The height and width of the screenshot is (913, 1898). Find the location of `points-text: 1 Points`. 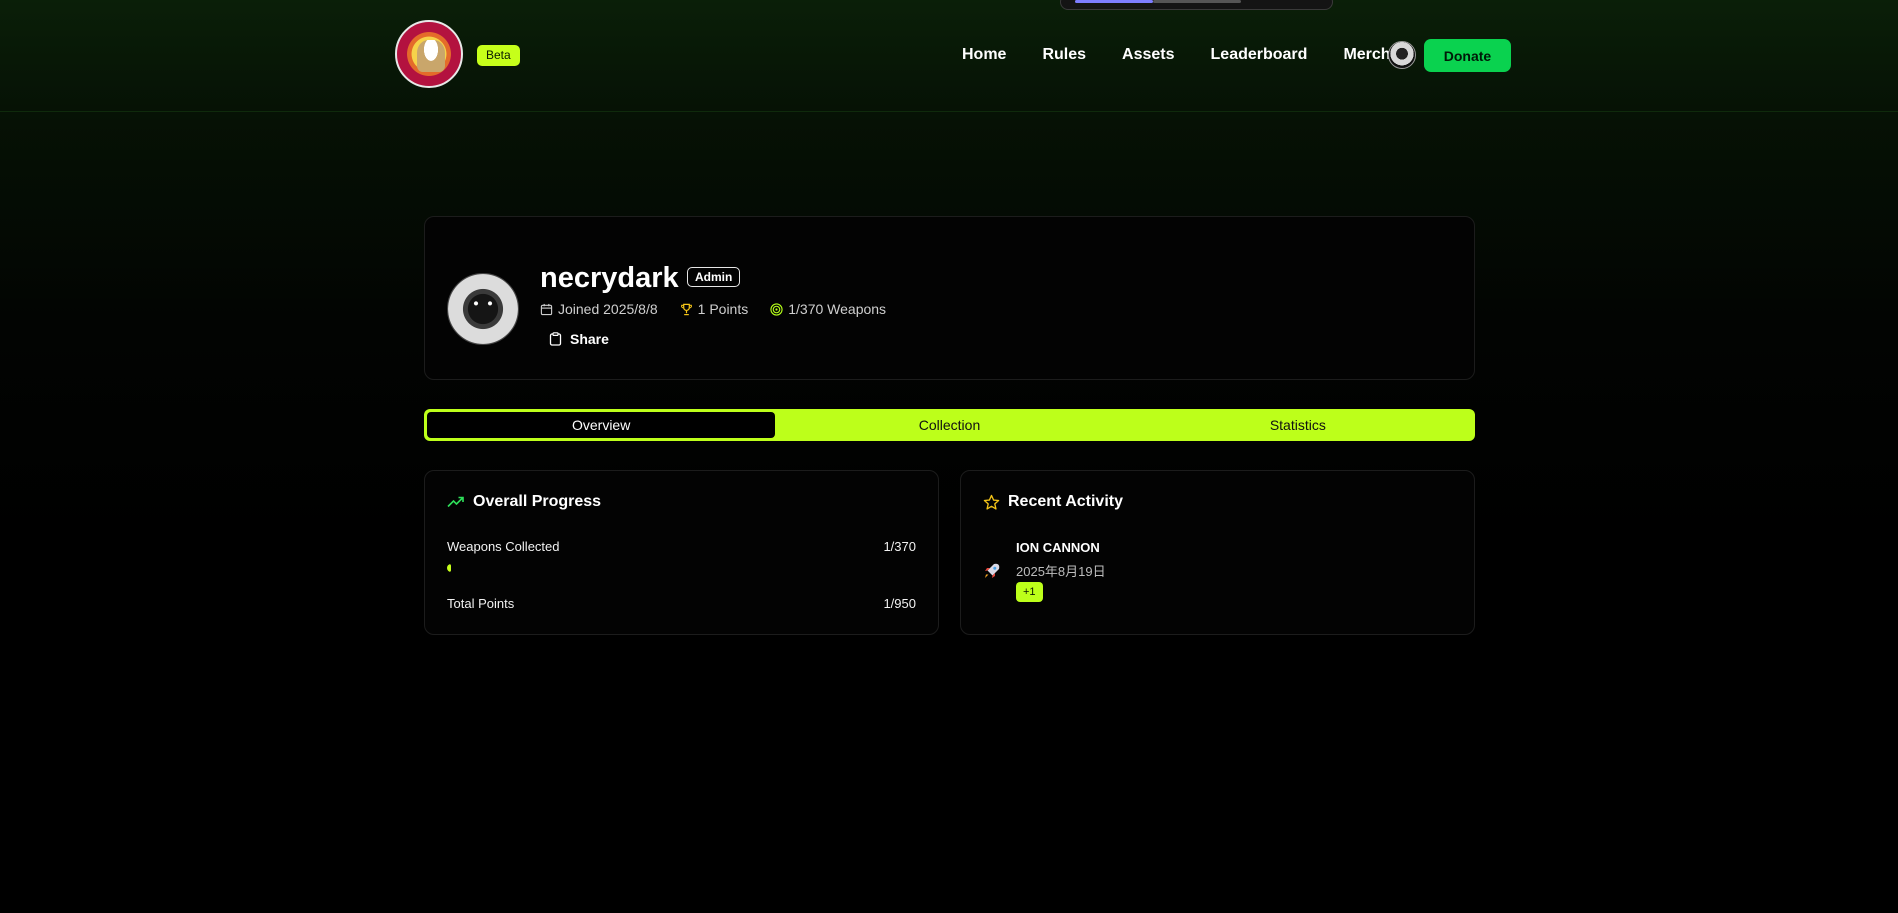

points-text: 1 Points is located at coordinates (723, 309).